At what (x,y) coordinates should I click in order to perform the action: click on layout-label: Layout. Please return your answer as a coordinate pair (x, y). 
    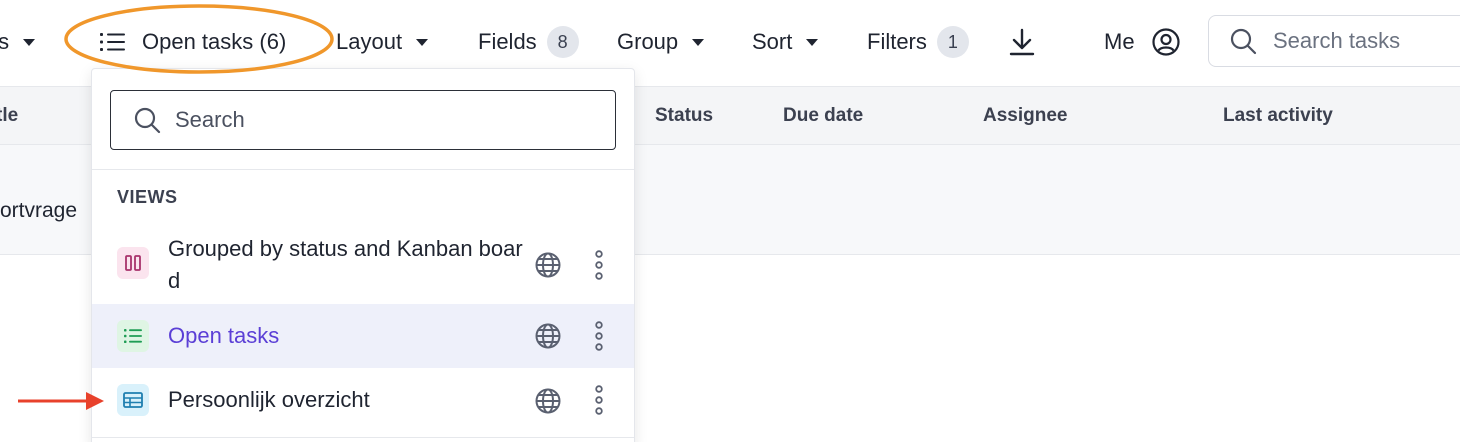
    Looking at the image, I should click on (369, 41).